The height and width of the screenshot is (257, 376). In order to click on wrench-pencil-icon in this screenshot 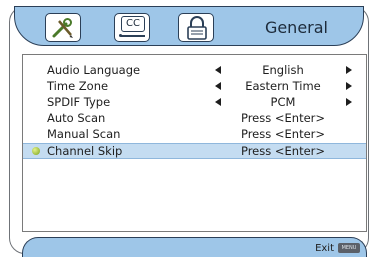, I will do `click(62, 28)`.